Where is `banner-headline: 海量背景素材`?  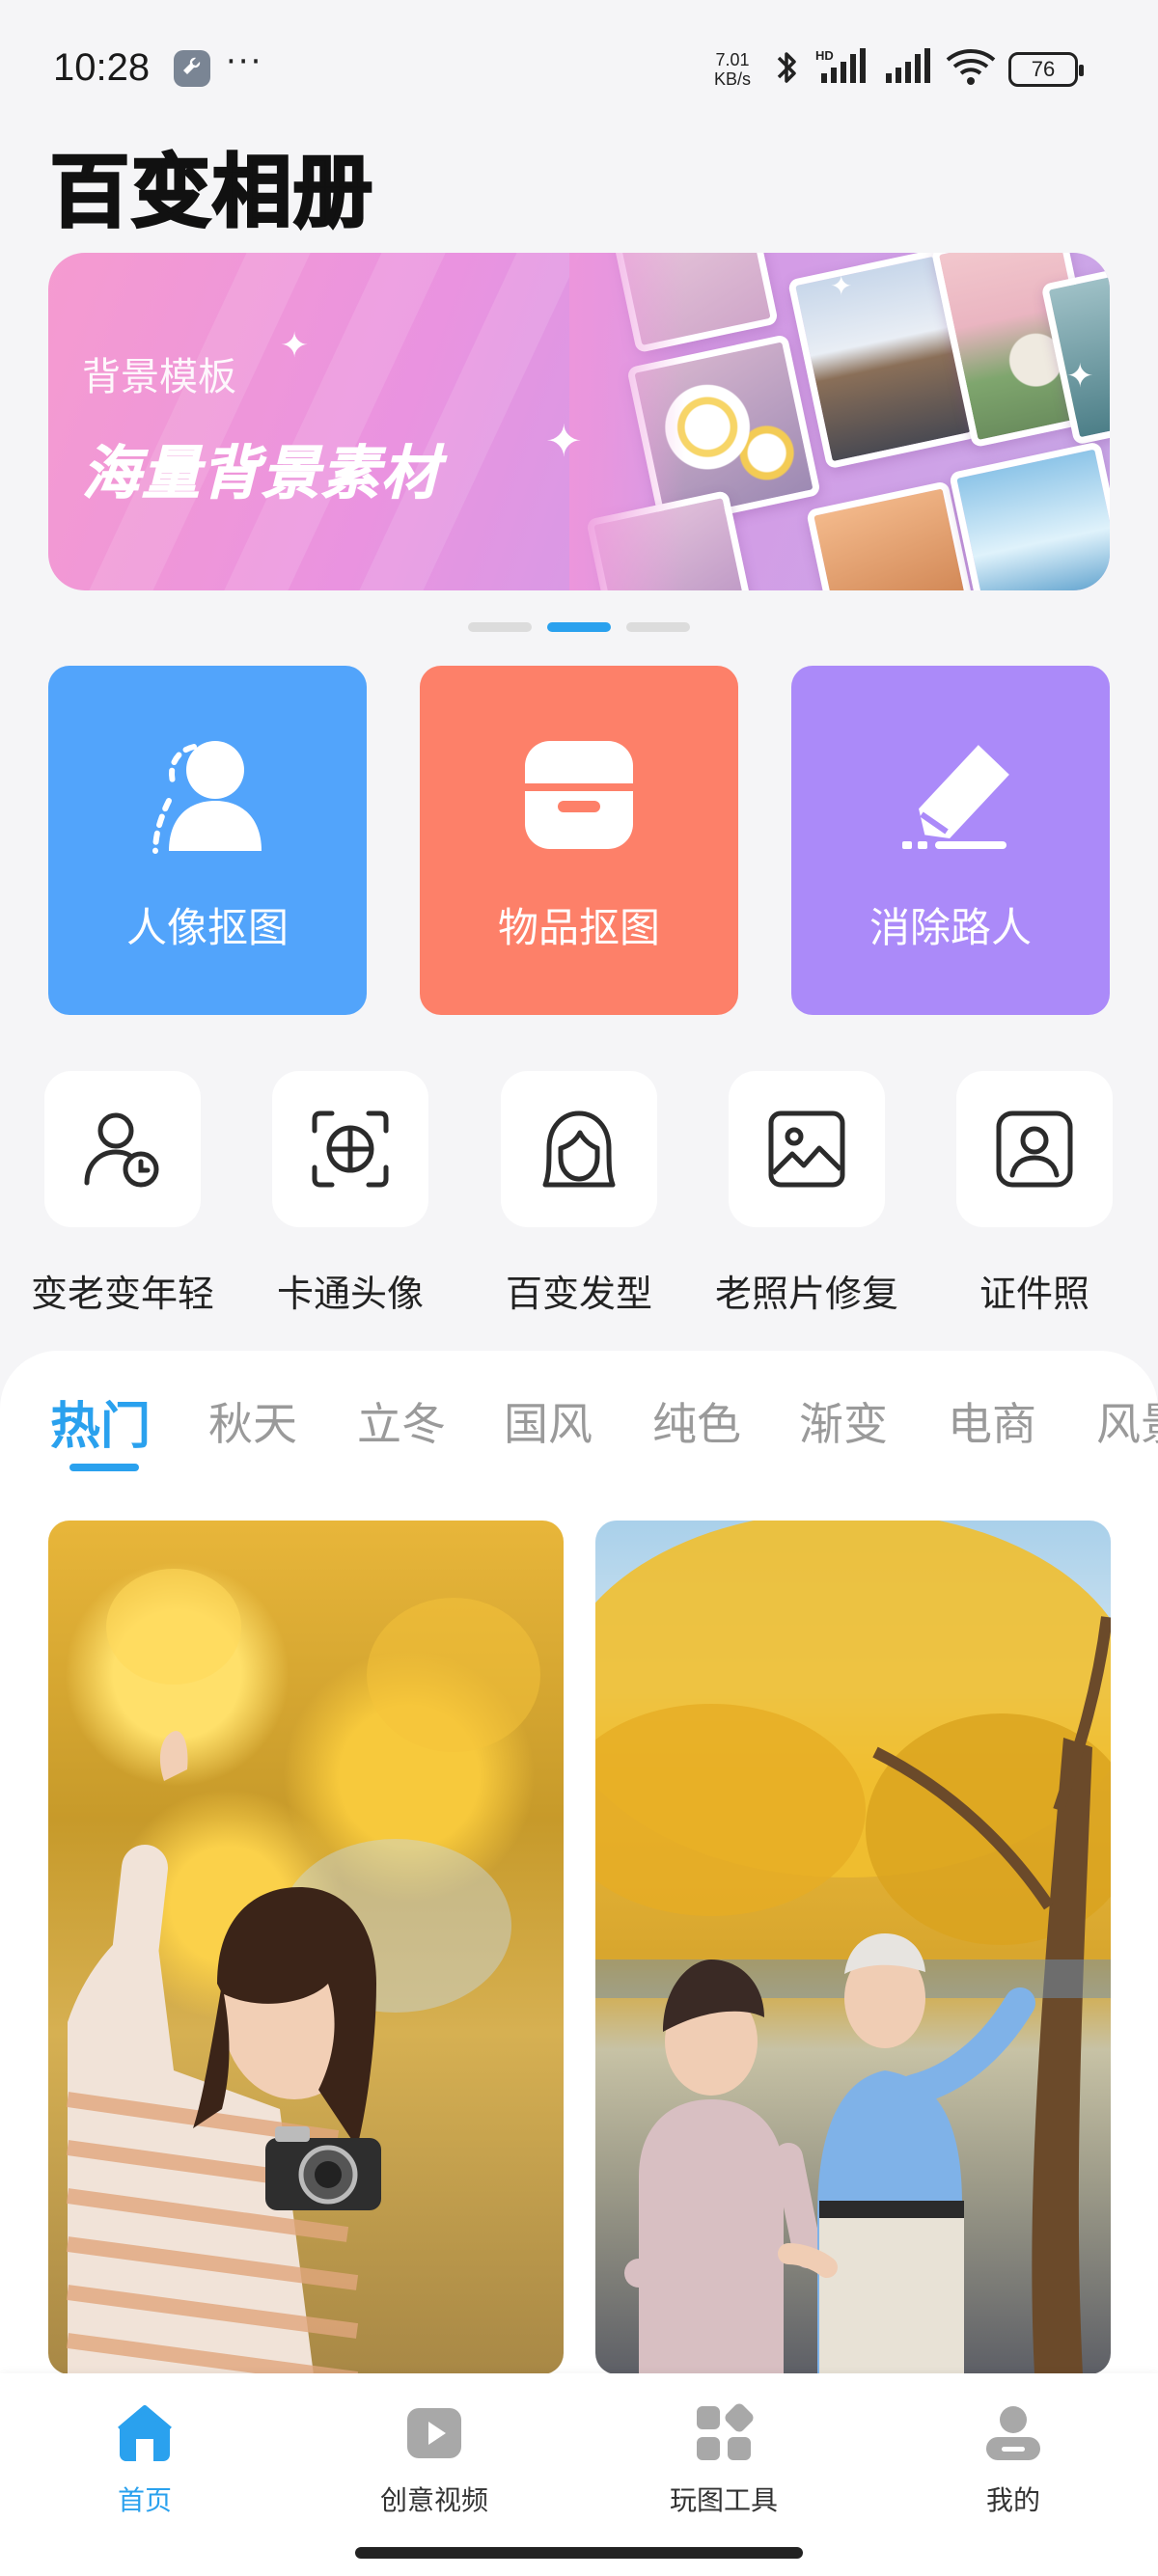 banner-headline: 海量背景素材 is located at coordinates (261, 474).